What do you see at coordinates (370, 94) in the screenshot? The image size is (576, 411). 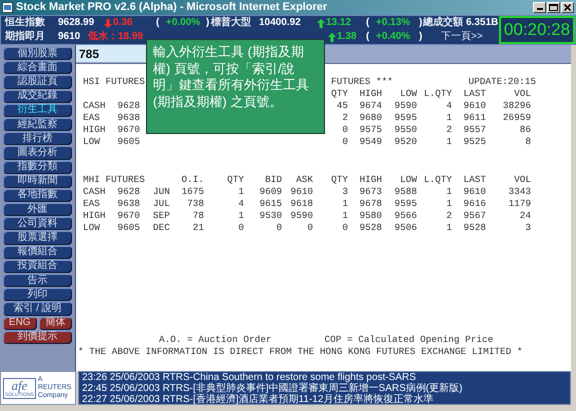 I see `column-header: HIGH` at bounding box center [370, 94].